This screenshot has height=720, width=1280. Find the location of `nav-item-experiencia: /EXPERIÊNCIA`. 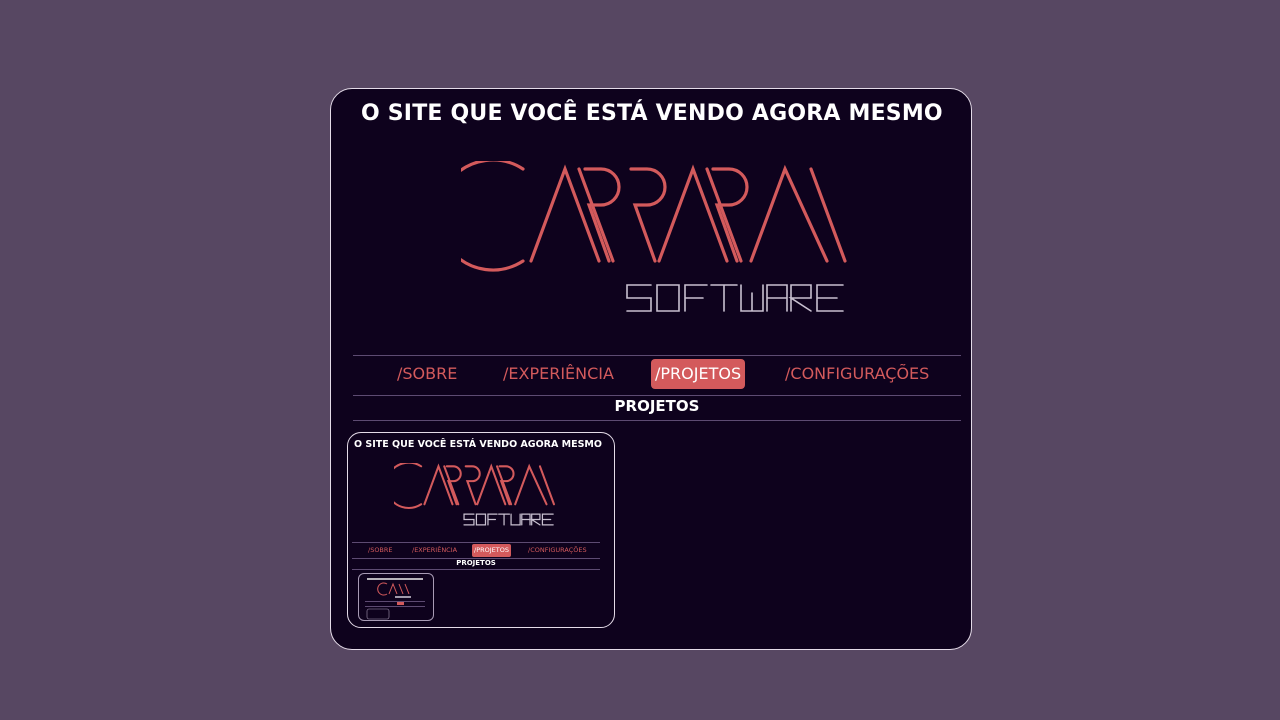

nav-item-experiencia: /EXPERIÊNCIA is located at coordinates (558, 374).